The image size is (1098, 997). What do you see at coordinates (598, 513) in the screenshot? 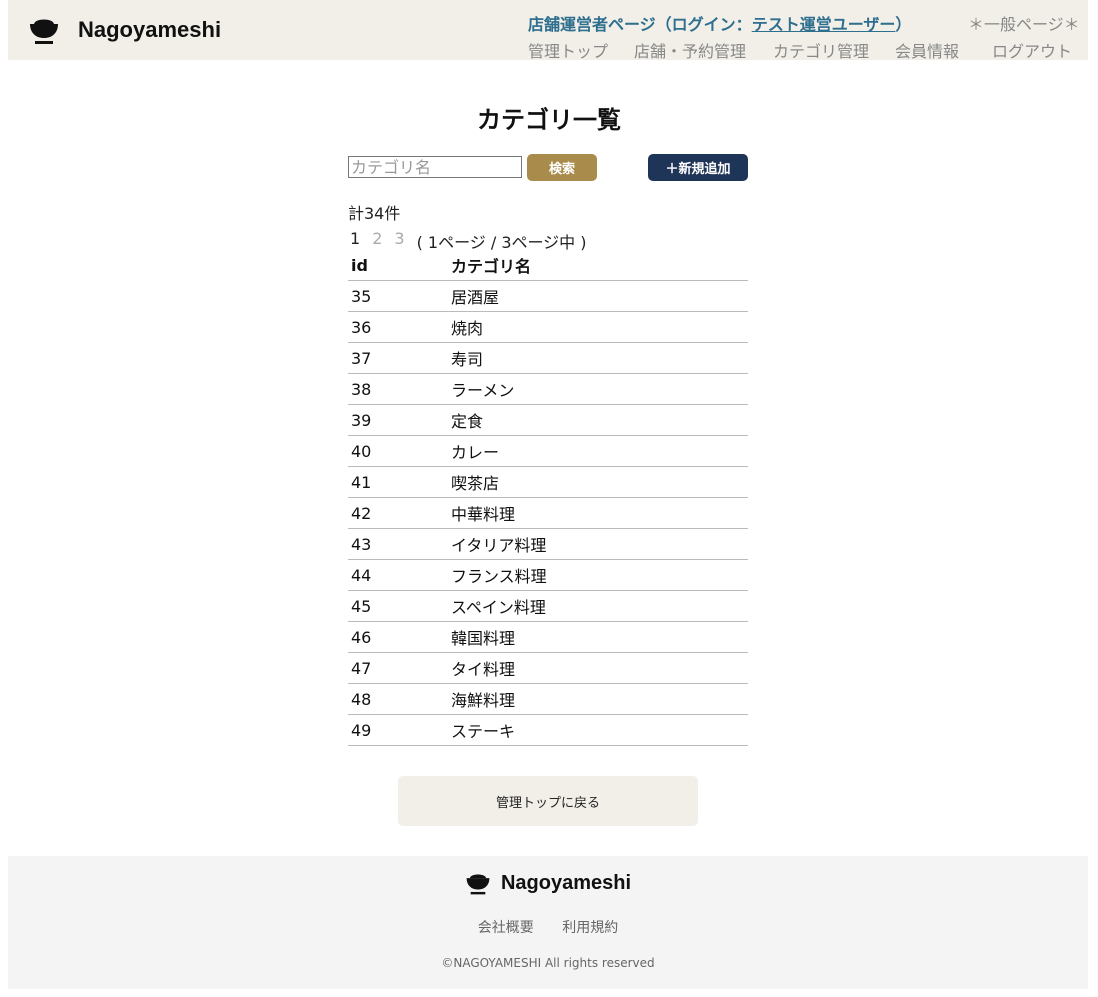
I see `category-name-cell: 中華料理` at bounding box center [598, 513].